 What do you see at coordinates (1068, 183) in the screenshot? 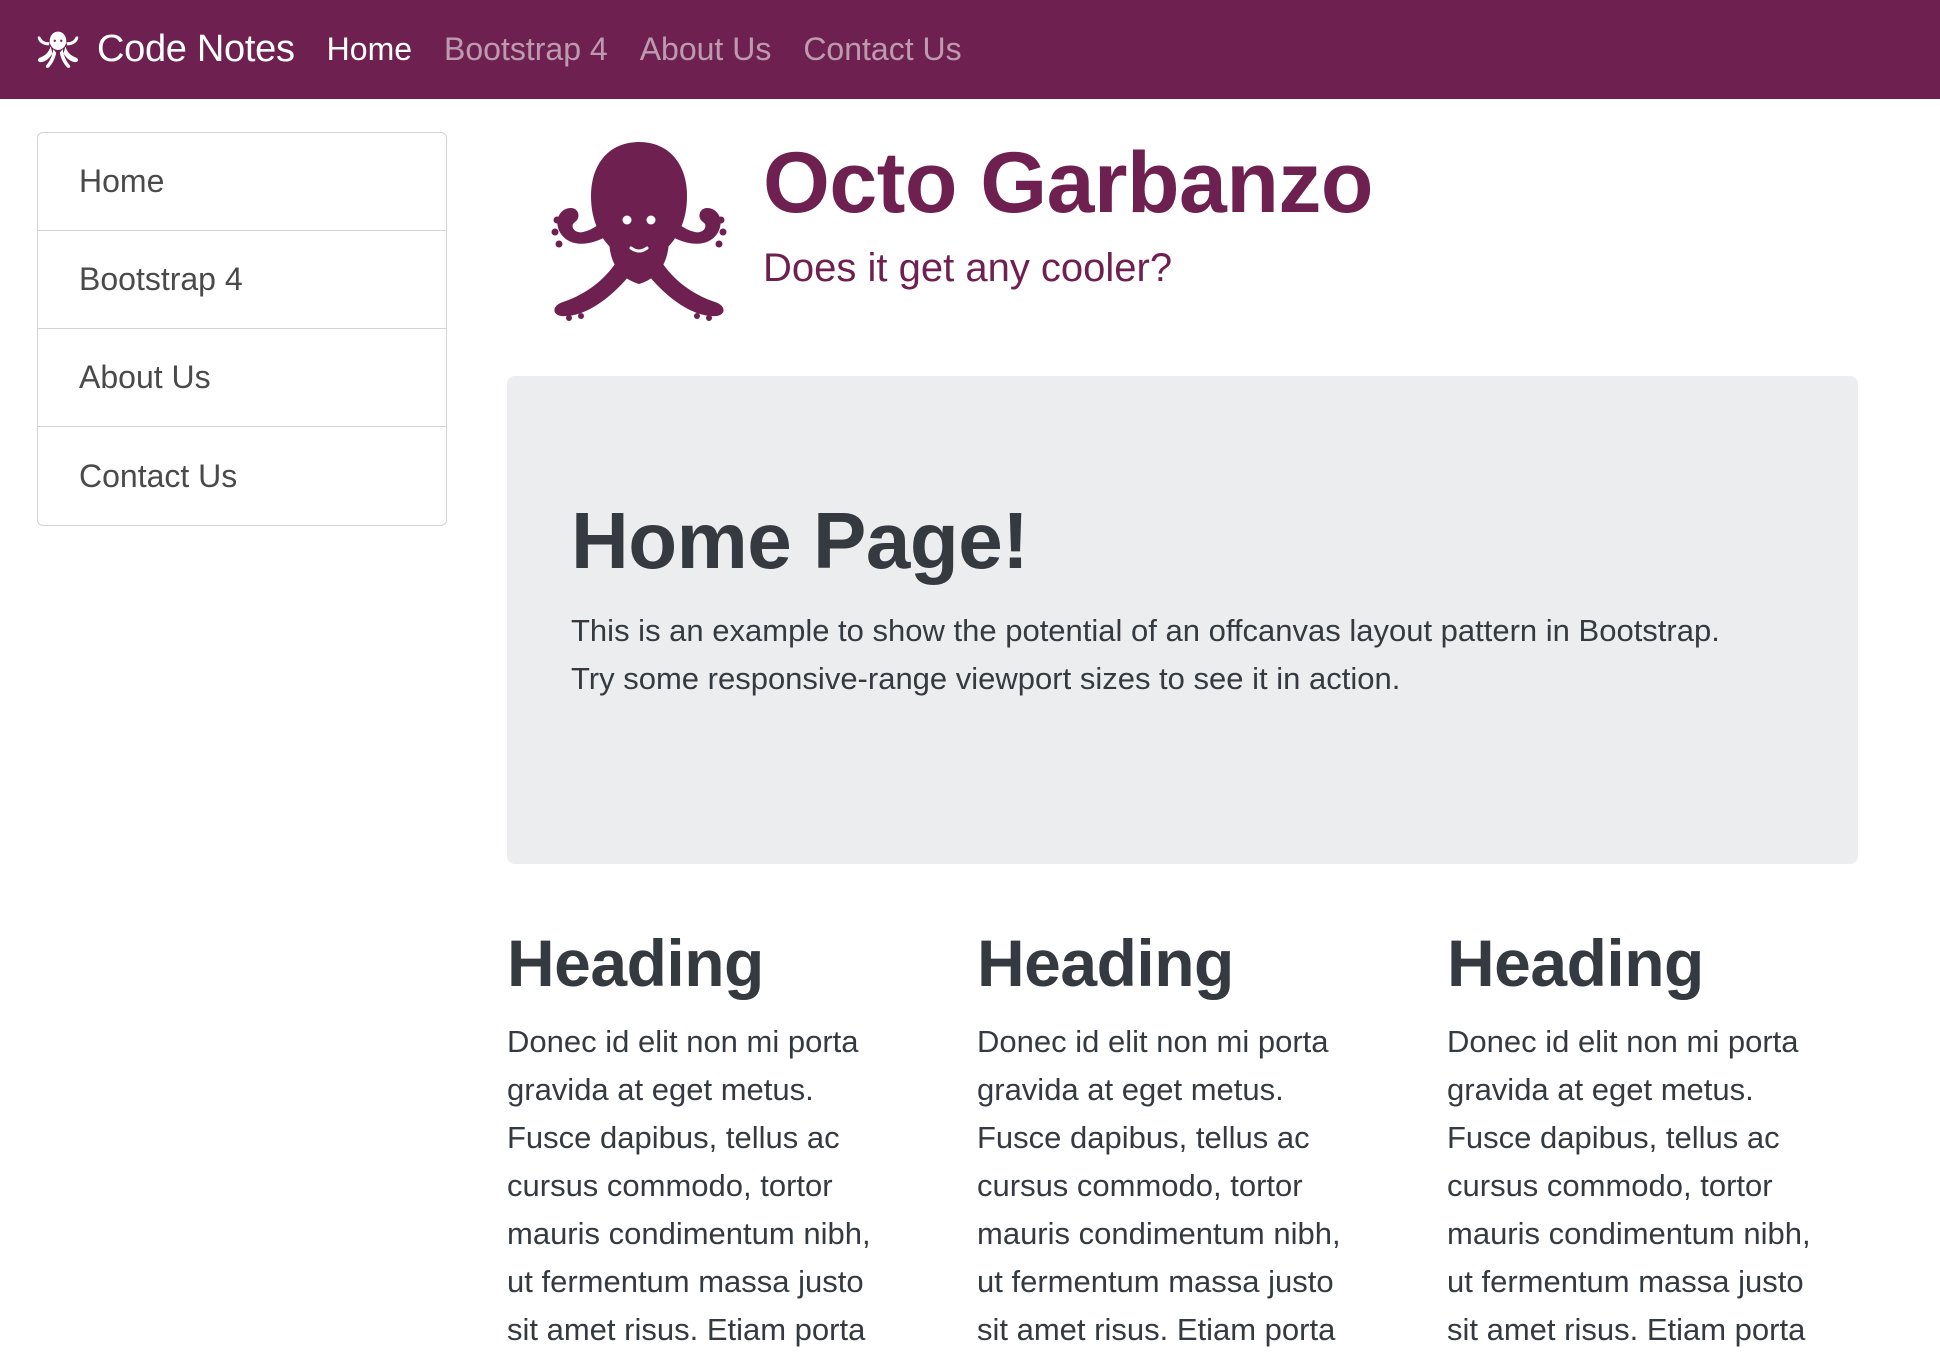
I see `site-title: Octo Garbanzo` at bounding box center [1068, 183].